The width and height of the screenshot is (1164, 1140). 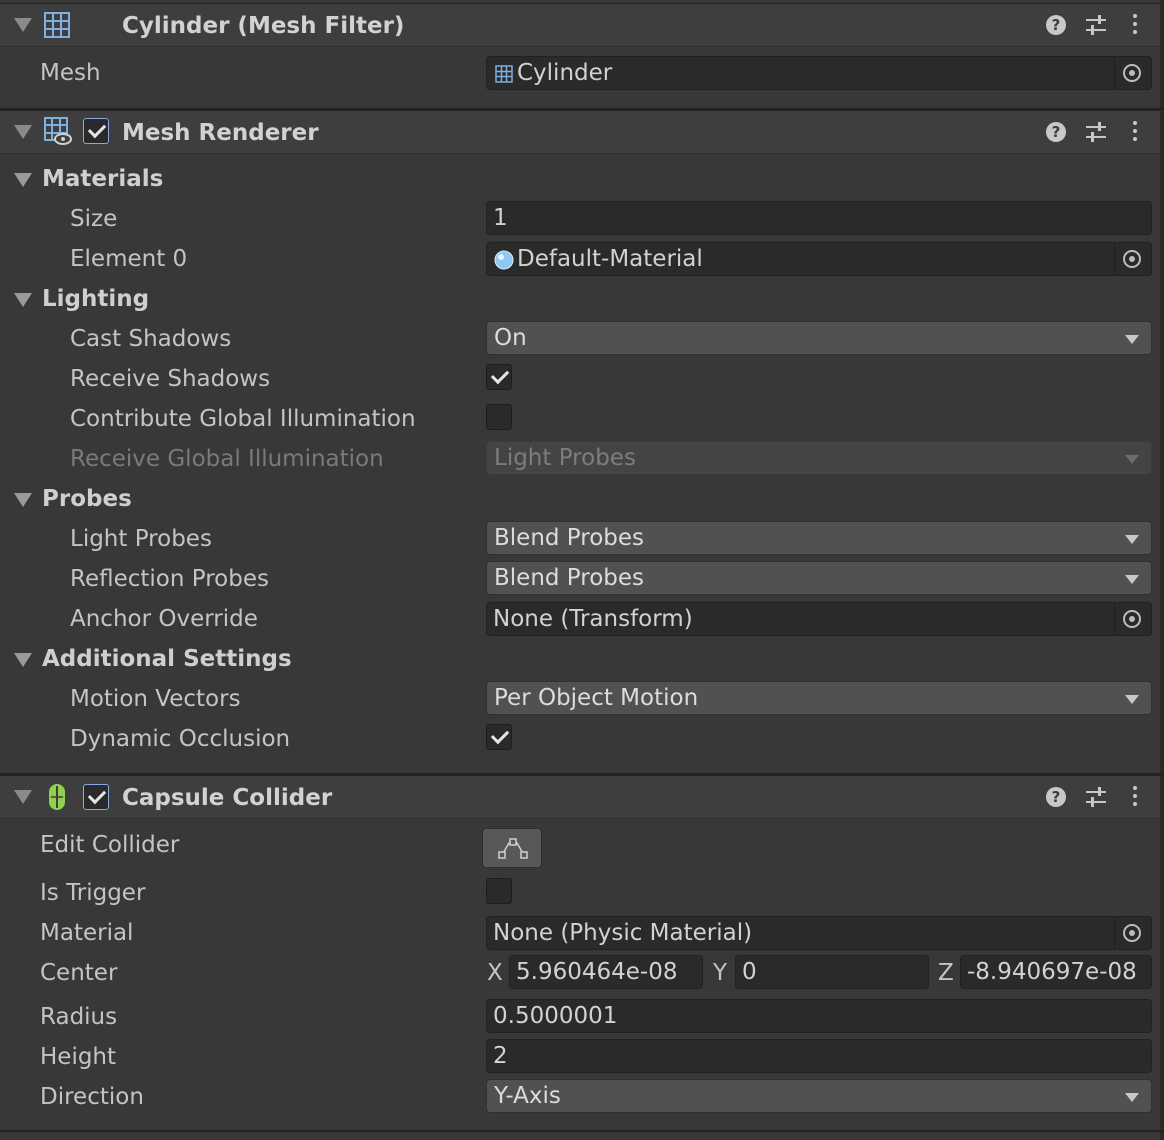 I want to click on height-input: 2, so click(x=819, y=1056).